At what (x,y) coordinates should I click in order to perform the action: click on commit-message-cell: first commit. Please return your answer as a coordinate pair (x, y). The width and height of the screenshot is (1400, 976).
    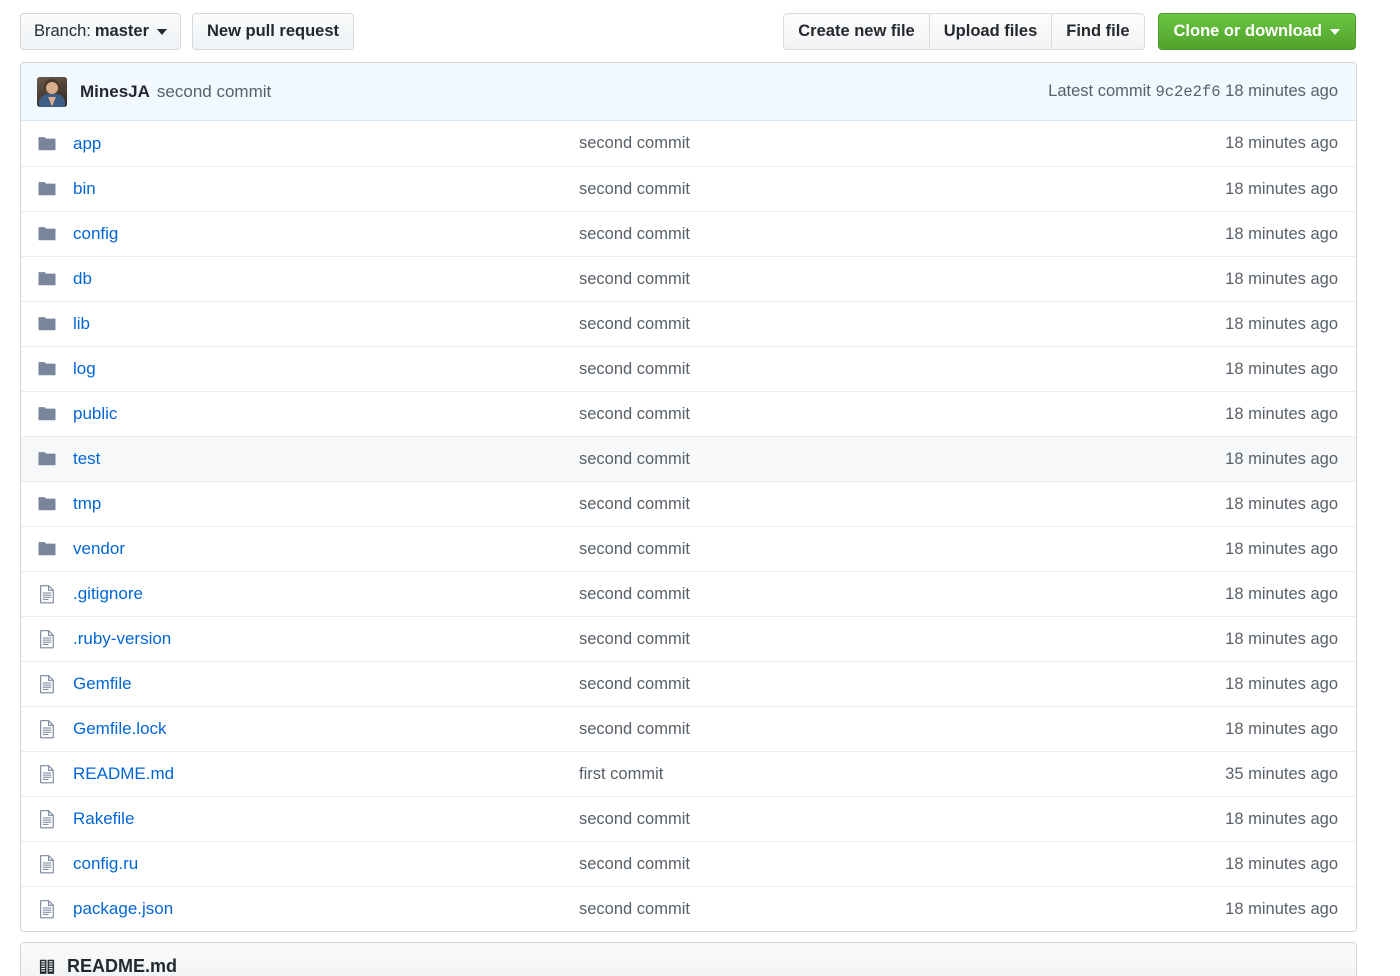
    Looking at the image, I should click on (779, 774).